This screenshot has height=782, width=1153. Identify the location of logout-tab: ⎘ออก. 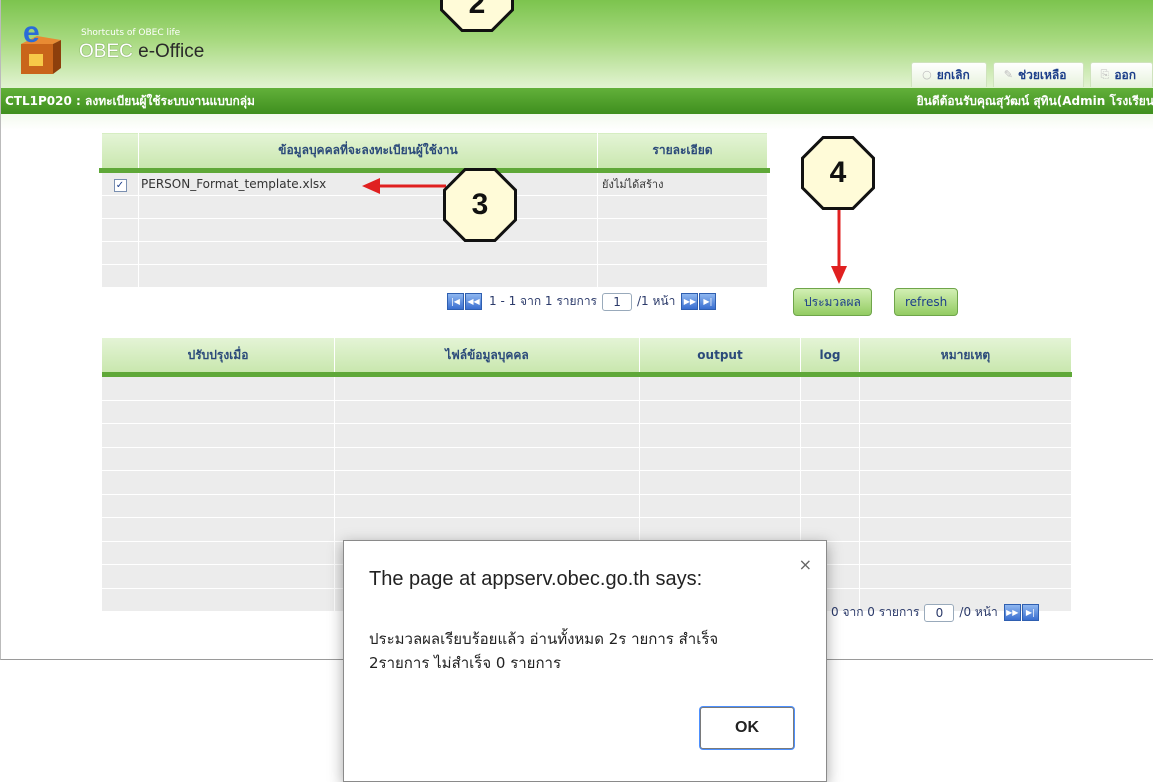
(1121, 74).